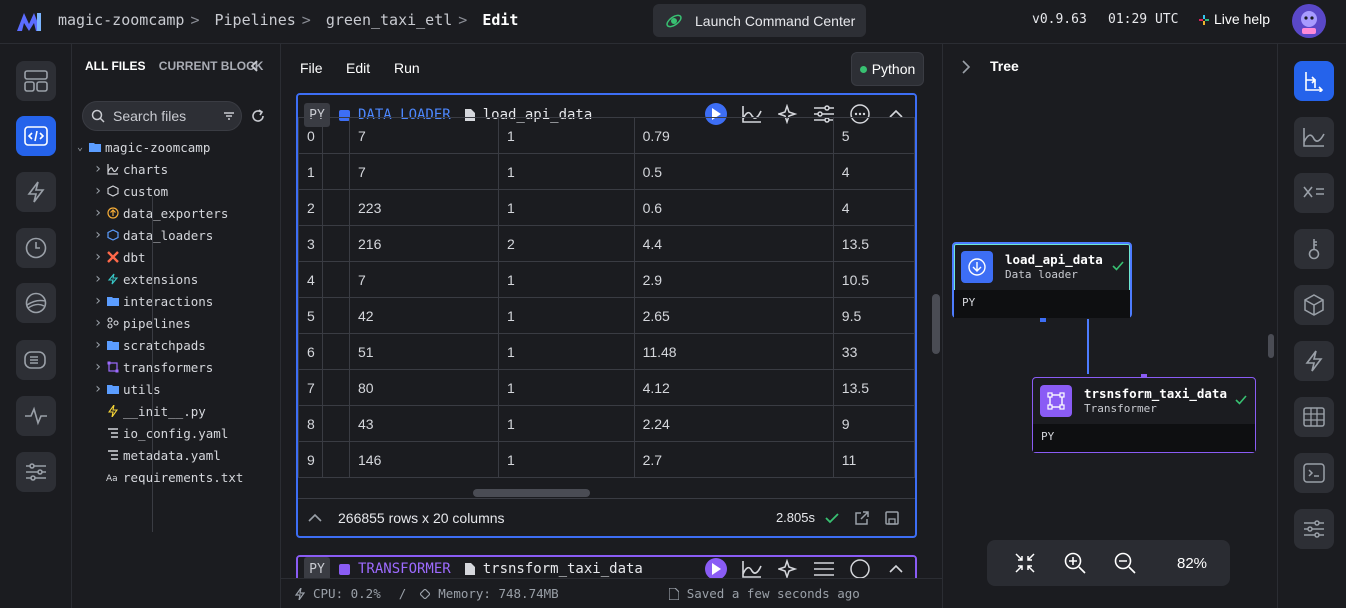 Image resolution: width=1346 pixels, height=608 pixels. What do you see at coordinates (176, 455) in the screenshot?
I see `tree-file: metadata.yaml` at bounding box center [176, 455].